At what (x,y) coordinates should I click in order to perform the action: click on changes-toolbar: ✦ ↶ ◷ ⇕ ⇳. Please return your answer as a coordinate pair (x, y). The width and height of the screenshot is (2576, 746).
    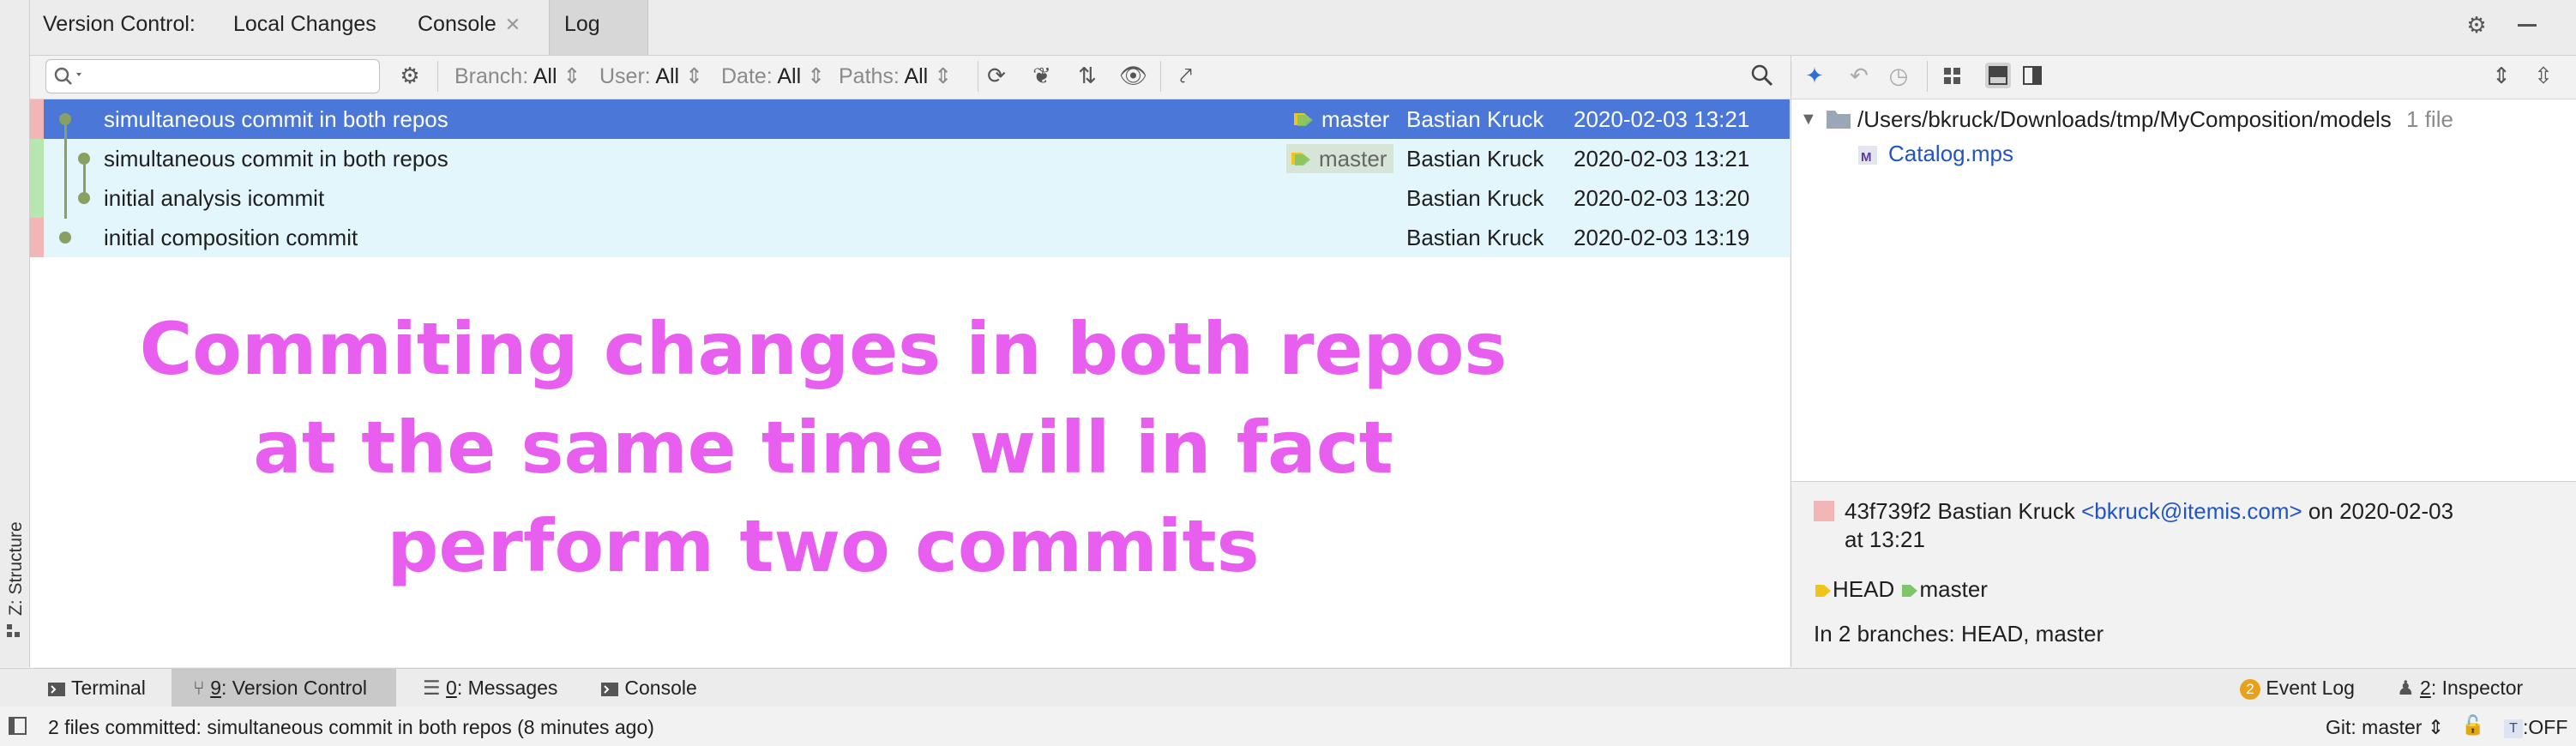
    Looking at the image, I should click on (2183, 78).